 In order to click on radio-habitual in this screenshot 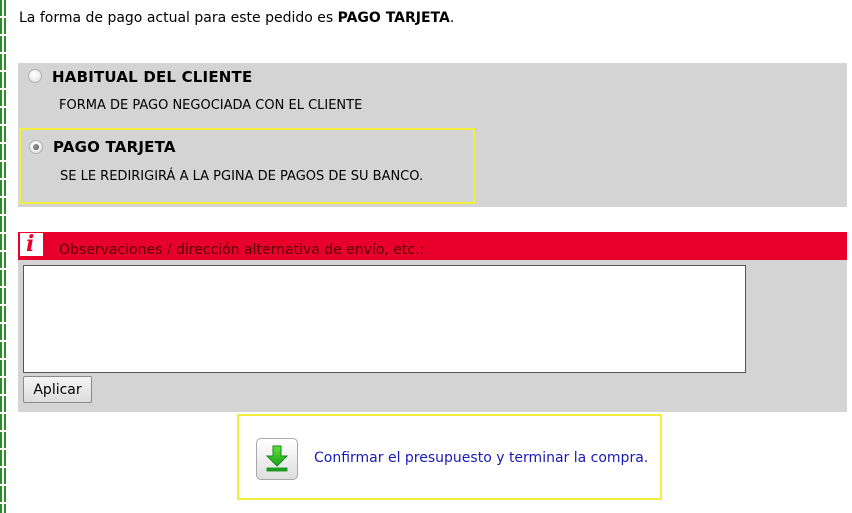, I will do `click(35, 76)`.